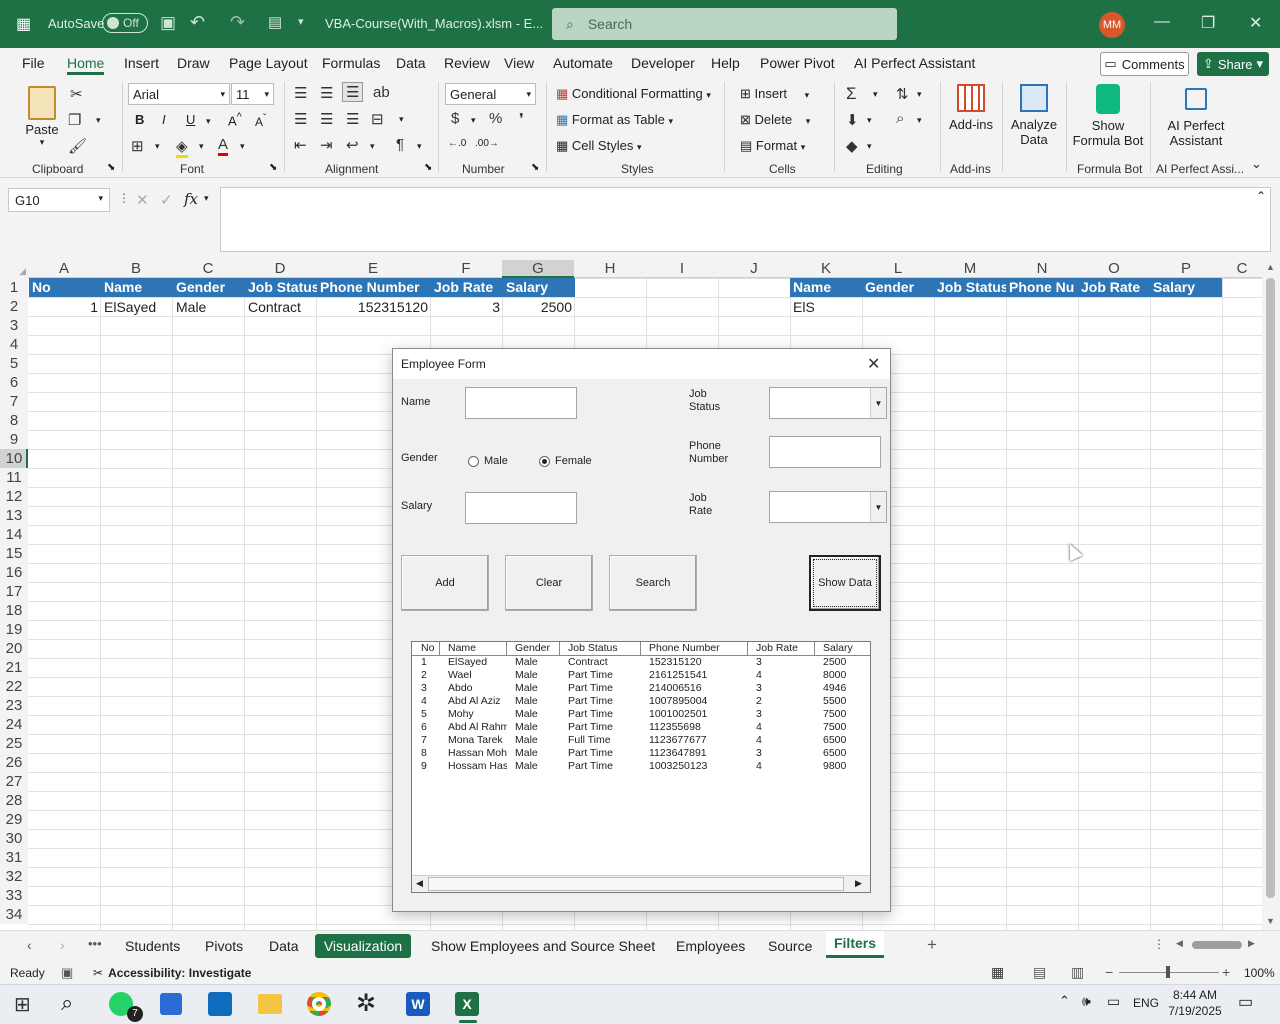 This screenshot has height=1024, width=1280. Describe the element at coordinates (565, 461) in the screenshot. I see `female-radio: Female` at that location.